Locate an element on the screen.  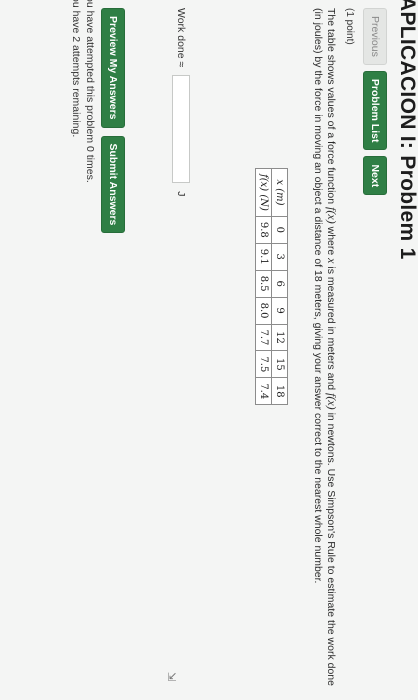
table-row: f(x) (N) 9.8 9.1 8.5 8.0 7.7 7.5 7.4 is located at coordinates (263, 286).